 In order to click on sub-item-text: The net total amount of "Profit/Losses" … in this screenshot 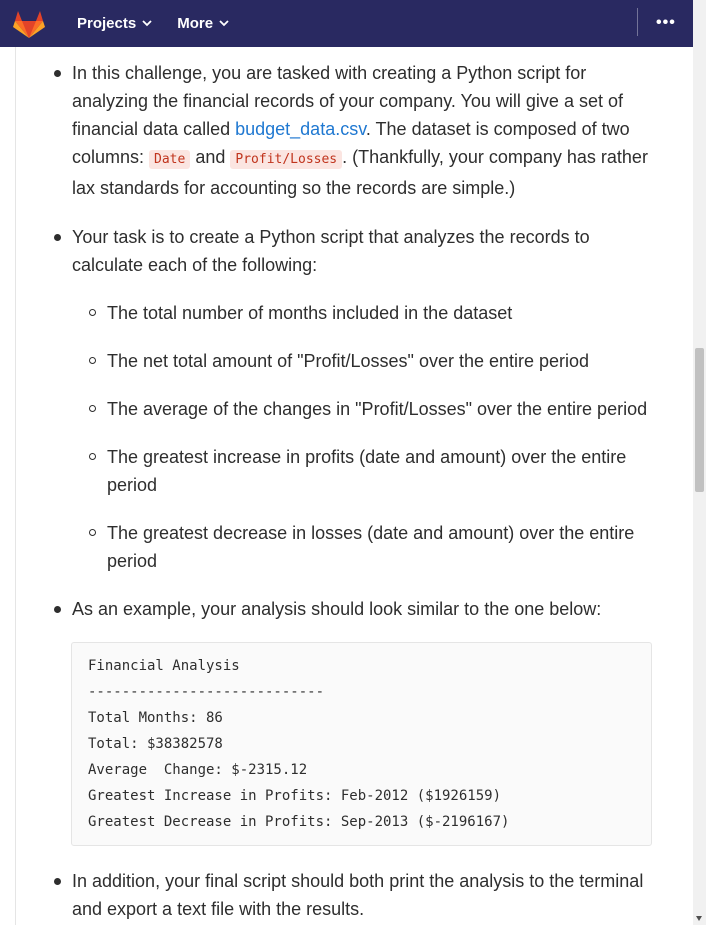, I will do `click(348, 361)`.